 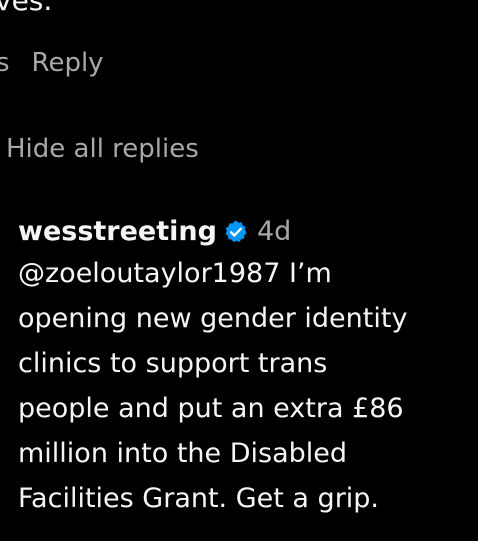 I want to click on reply-button: Reply, so click(x=68, y=63).